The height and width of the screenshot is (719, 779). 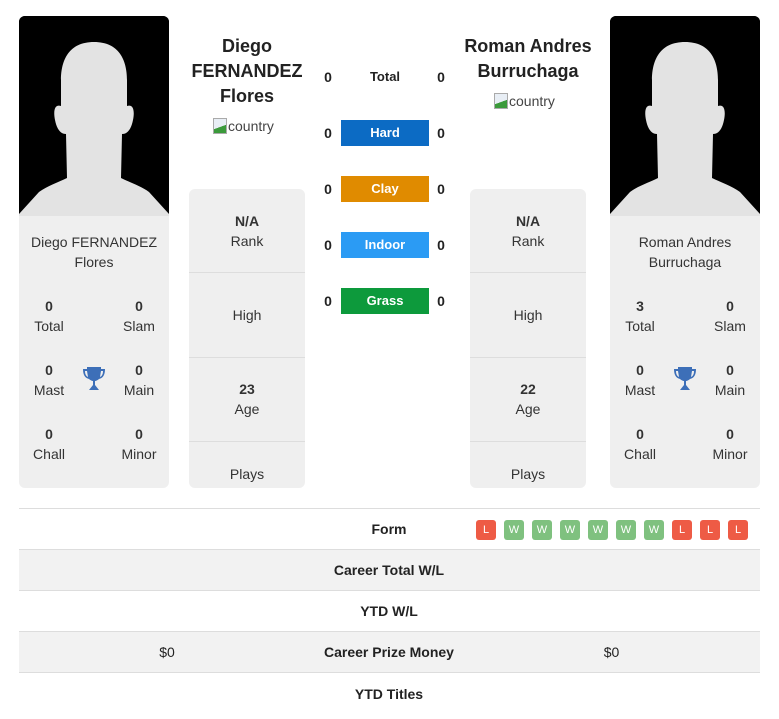 What do you see at coordinates (528, 465) in the screenshot?
I see `player2-plays: Plays` at bounding box center [528, 465].